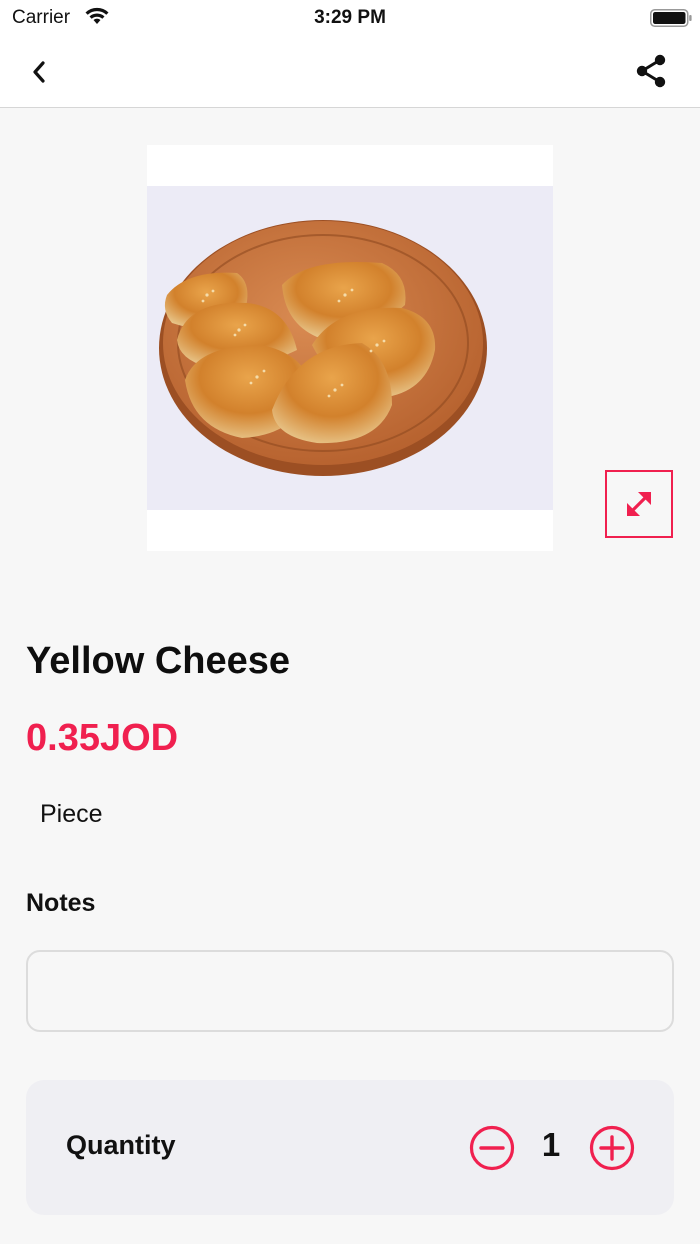 This screenshot has height=1244, width=700. I want to click on product-unit: Piece, so click(71, 814).